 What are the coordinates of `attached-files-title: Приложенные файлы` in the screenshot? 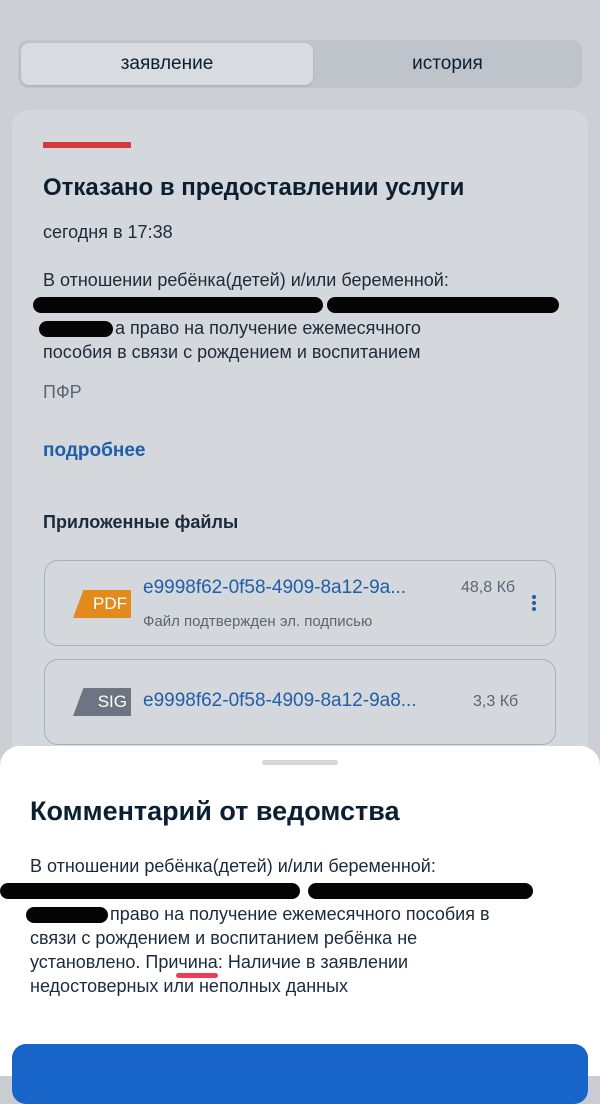 It's located at (141, 522).